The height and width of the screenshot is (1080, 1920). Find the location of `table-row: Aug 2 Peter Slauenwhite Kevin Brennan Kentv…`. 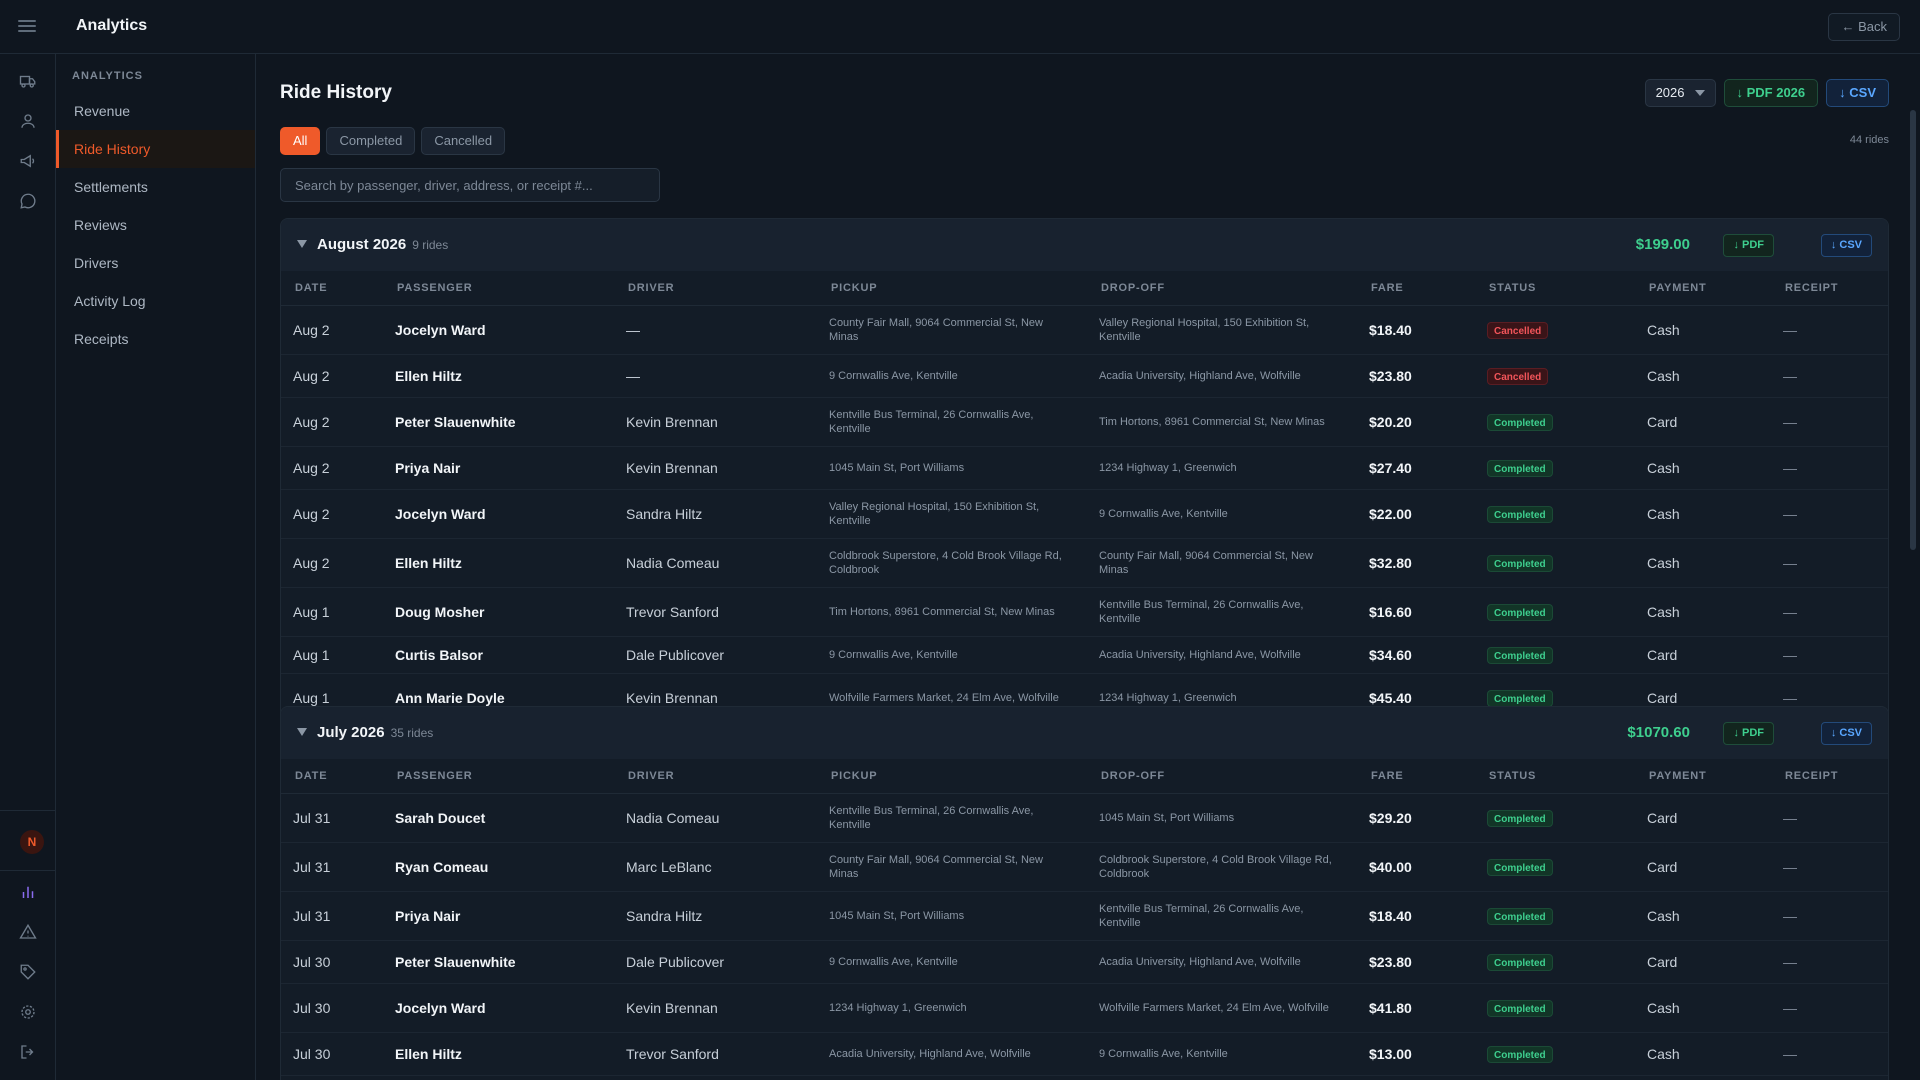

table-row: Aug 2 Peter Slauenwhite Kevin Brennan Kentv… is located at coordinates (1084, 422).